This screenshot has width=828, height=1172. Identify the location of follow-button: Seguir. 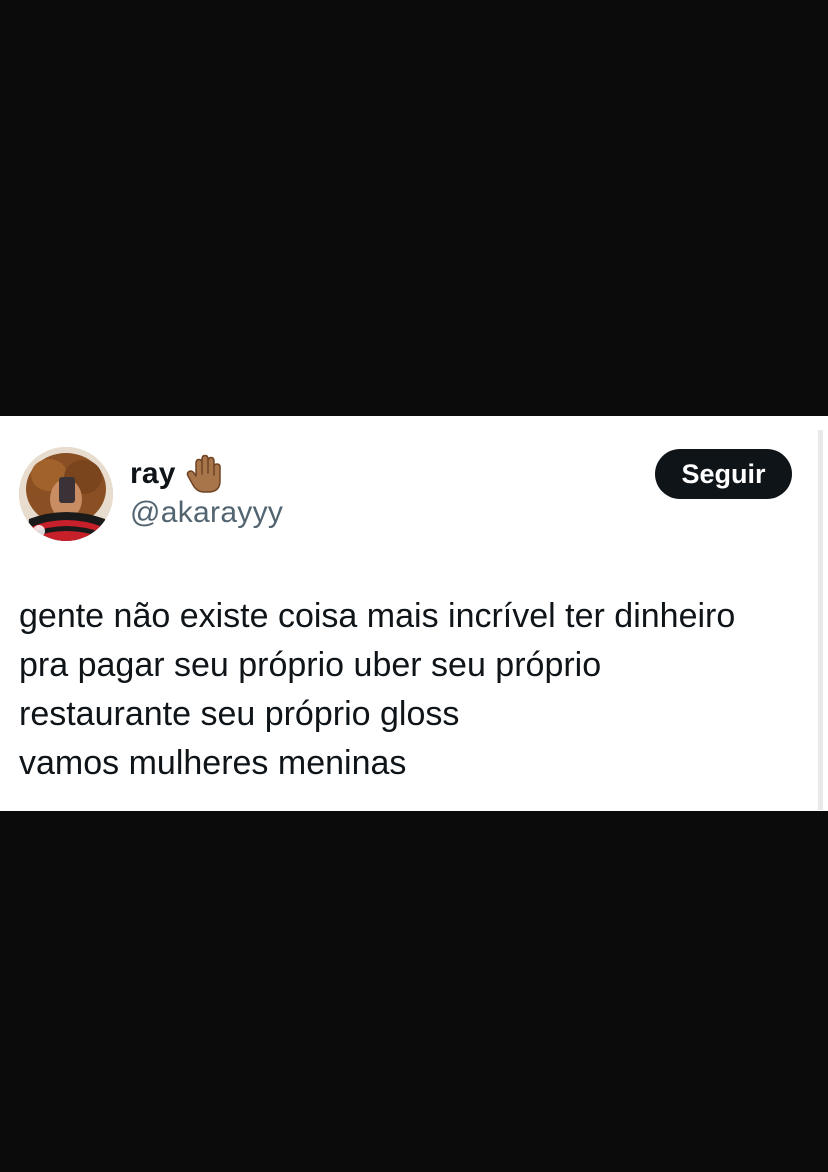
(723, 474).